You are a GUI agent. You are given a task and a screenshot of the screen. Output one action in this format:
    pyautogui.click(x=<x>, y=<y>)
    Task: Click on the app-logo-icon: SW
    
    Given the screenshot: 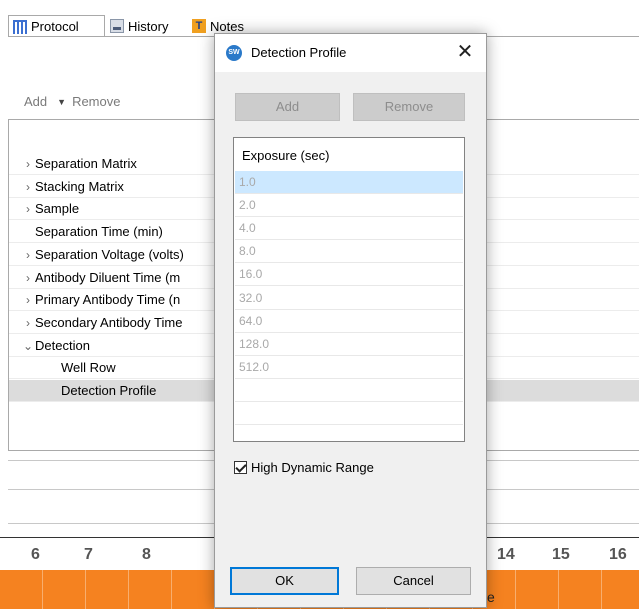 What is the action you would take?
    pyautogui.click(x=234, y=53)
    